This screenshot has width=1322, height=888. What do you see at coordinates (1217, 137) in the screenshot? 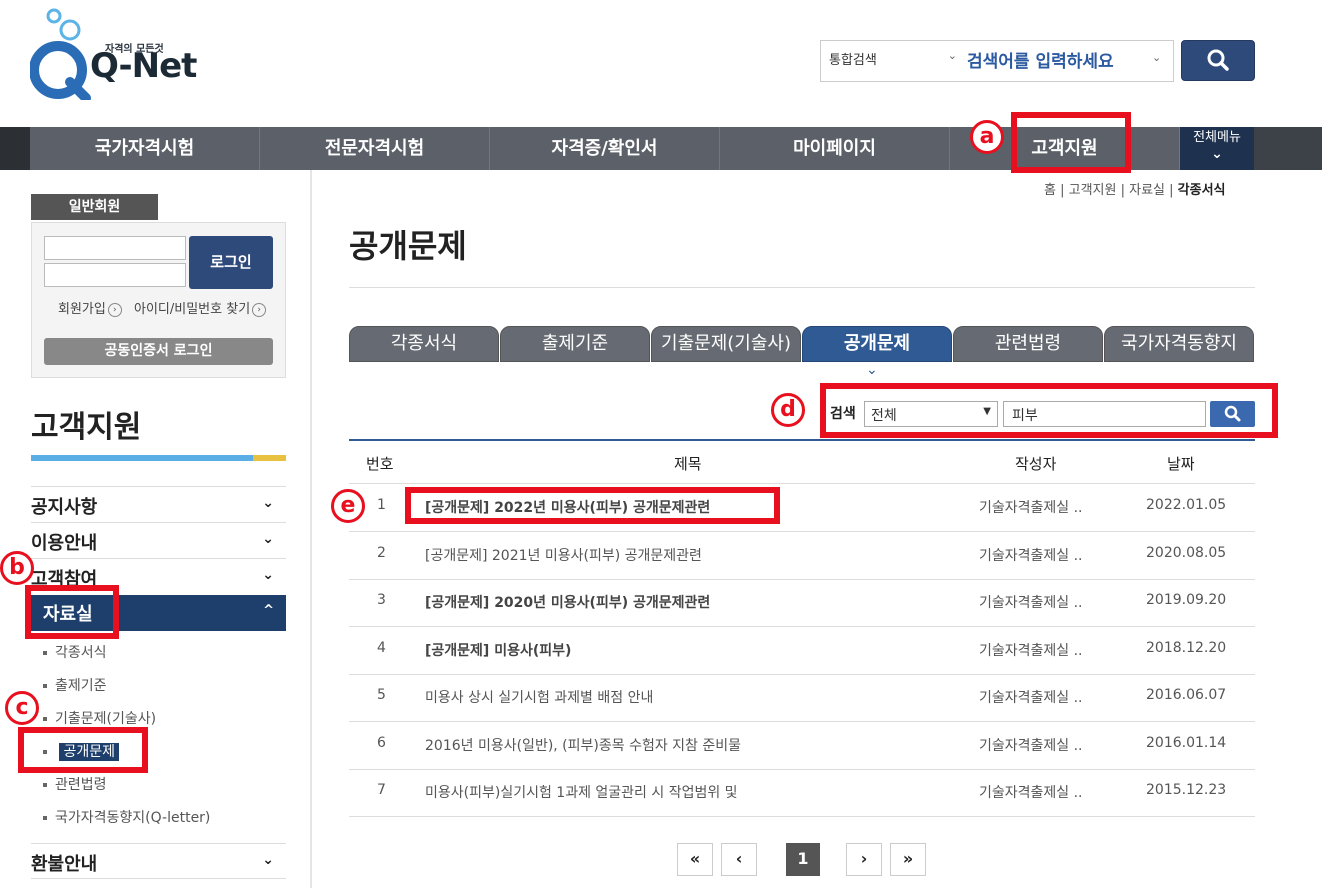
I see `all-menu-label: 전체메뉴` at bounding box center [1217, 137].